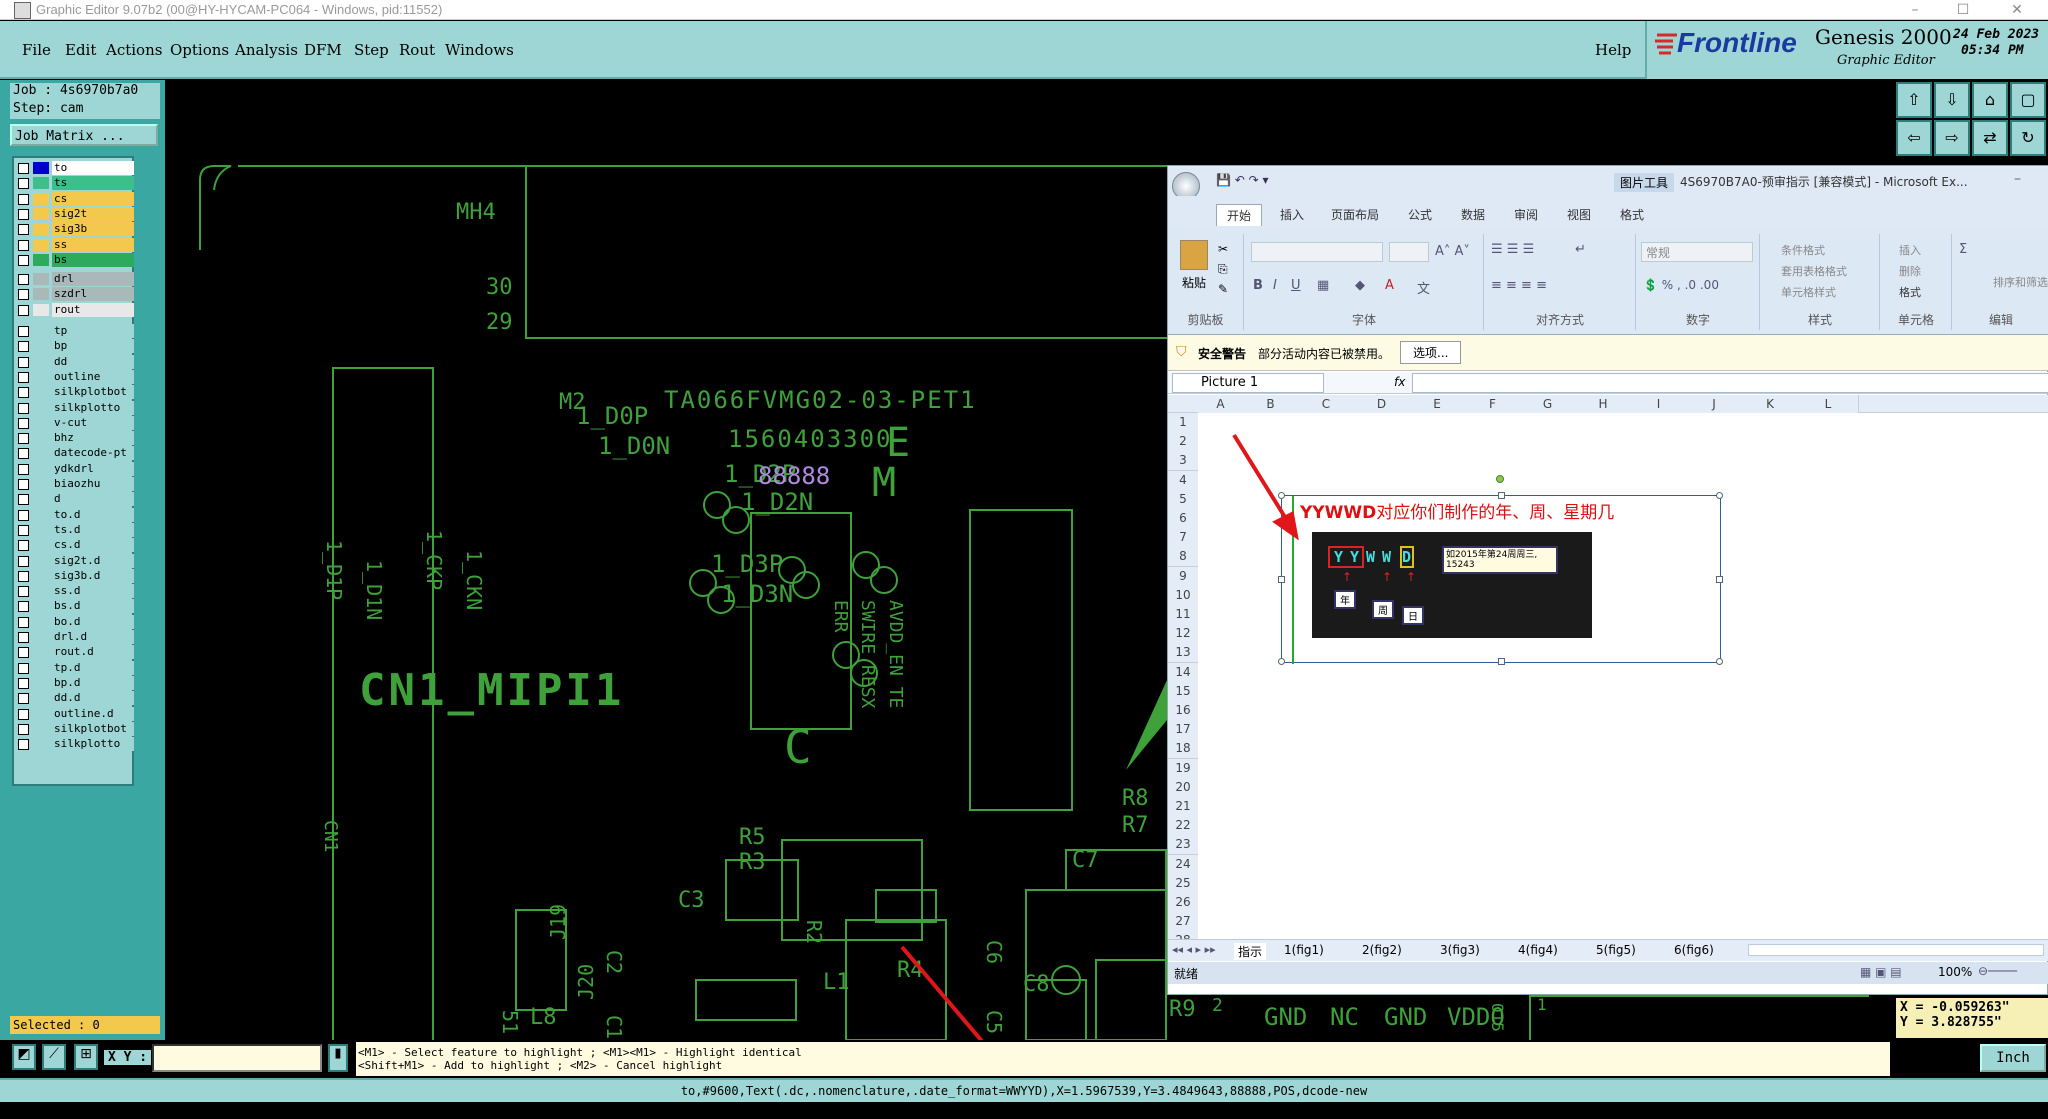 The height and width of the screenshot is (1119, 2048). Describe the element at coordinates (1099, 755) in the screenshot. I see `annotation-arrows` at that location.